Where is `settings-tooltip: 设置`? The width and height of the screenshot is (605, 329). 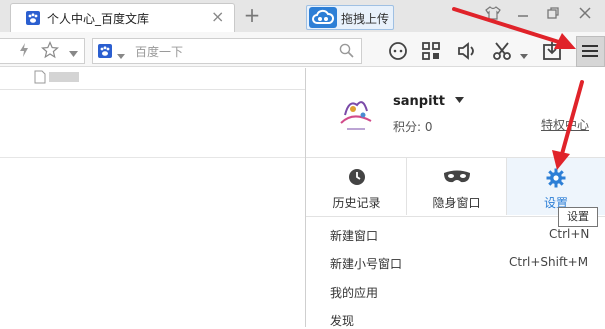 settings-tooltip: 设置 is located at coordinates (578, 217).